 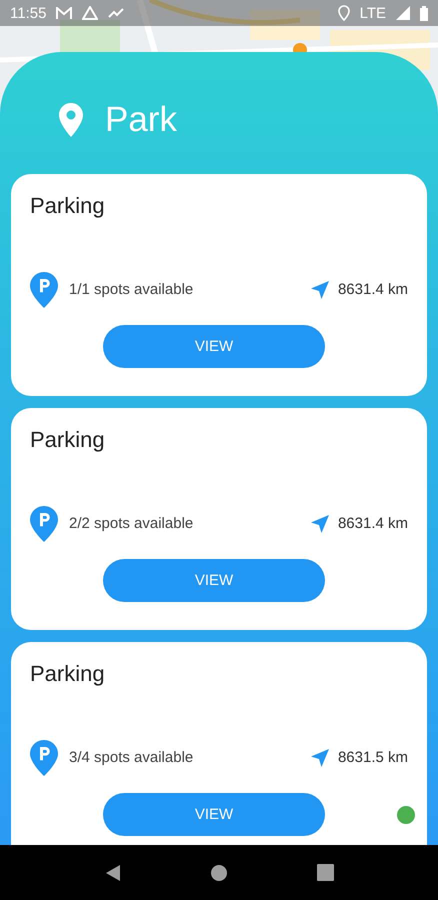 What do you see at coordinates (141, 120) in the screenshot?
I see `sheet-title: Park` at bounding box center [141, 120].